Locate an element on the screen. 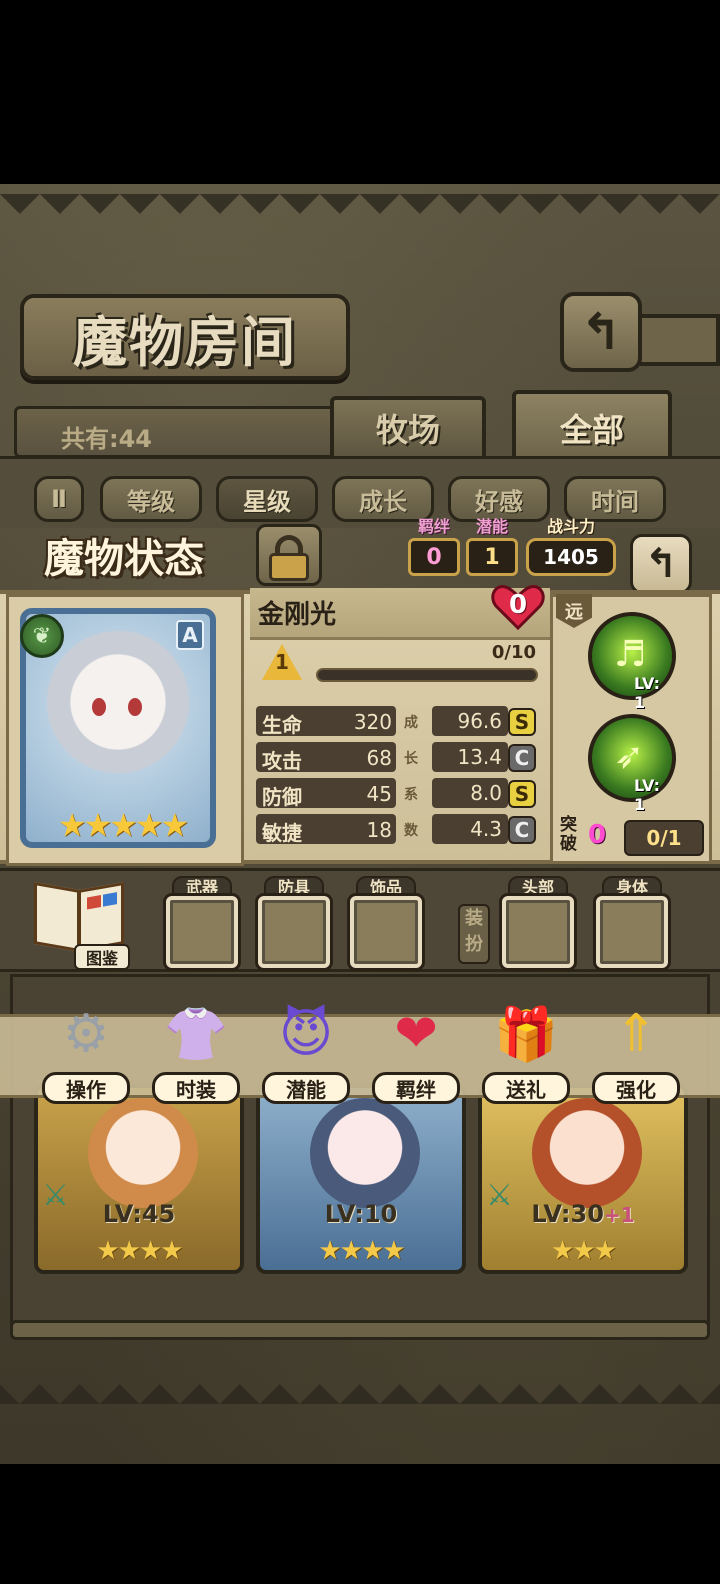 This screenshot has height=1584, width=720. back-button-extension is located at coordinates (680, 340).